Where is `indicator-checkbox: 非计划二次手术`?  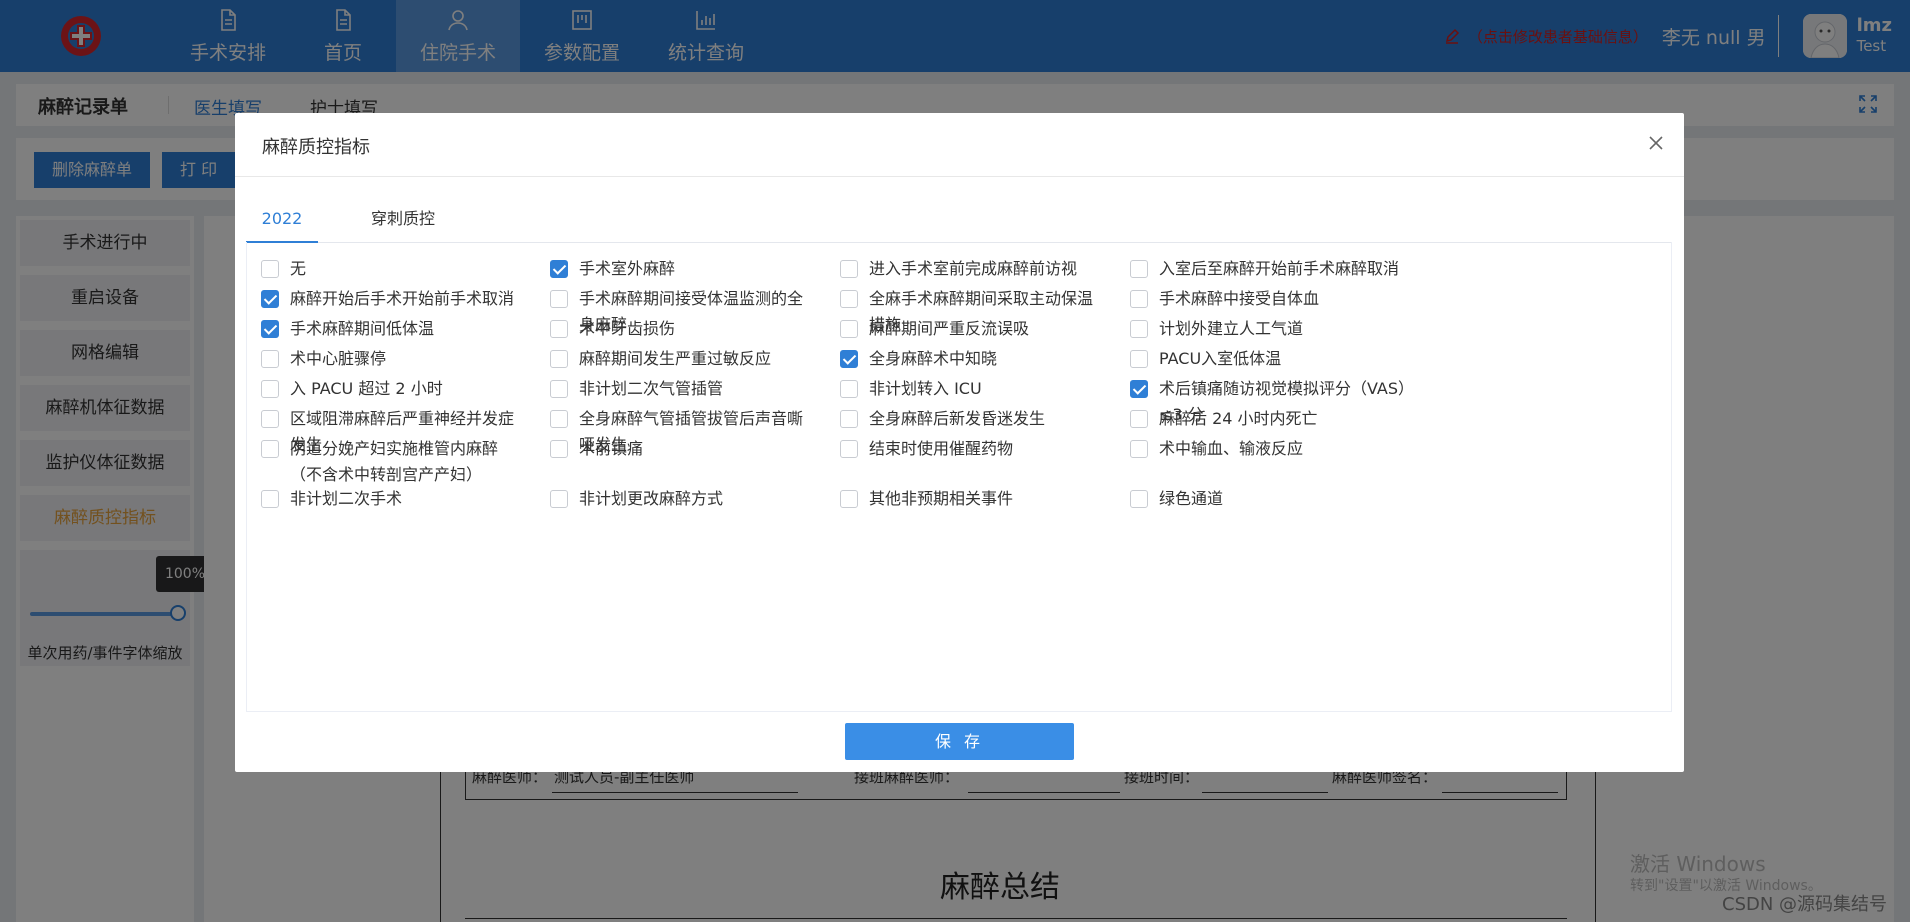
indicator-checkbox: 非计划二次手术 is located at coordinates (395, 499).